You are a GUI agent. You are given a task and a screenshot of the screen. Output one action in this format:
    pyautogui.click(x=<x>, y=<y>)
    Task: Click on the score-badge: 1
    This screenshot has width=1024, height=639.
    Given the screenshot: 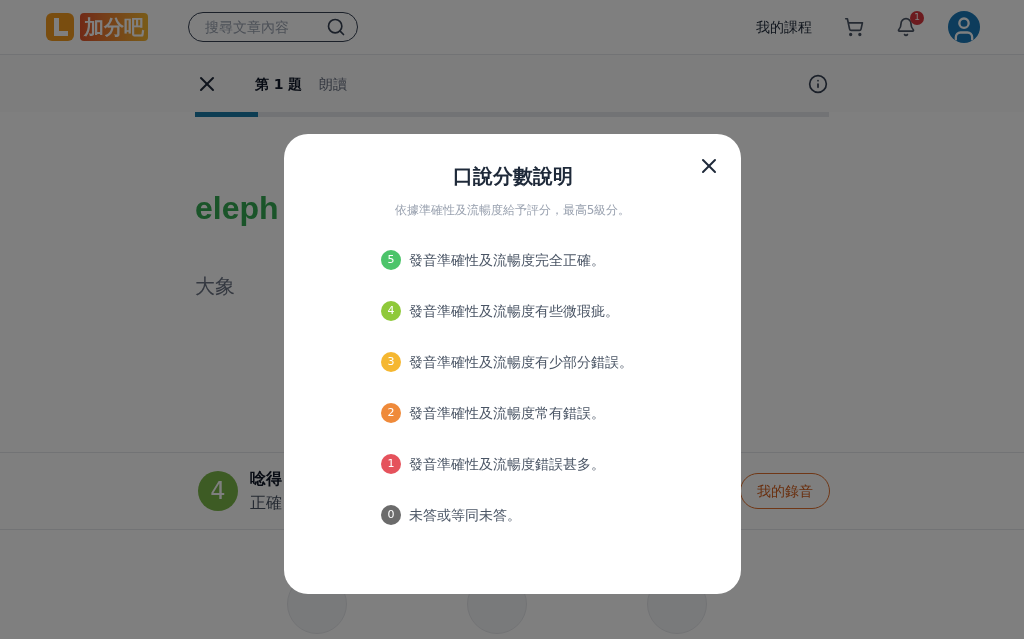 What is the action you would take?
    pyautogui.click(x=391, y=464)
    